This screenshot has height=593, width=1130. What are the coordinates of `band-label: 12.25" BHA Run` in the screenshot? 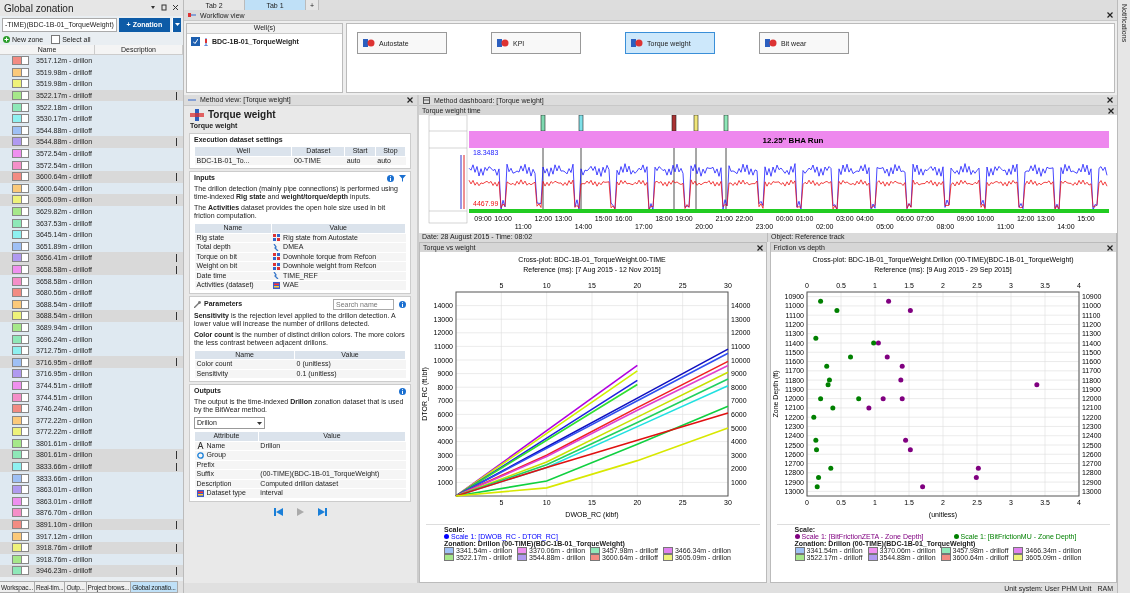 It's located at (793, 140).